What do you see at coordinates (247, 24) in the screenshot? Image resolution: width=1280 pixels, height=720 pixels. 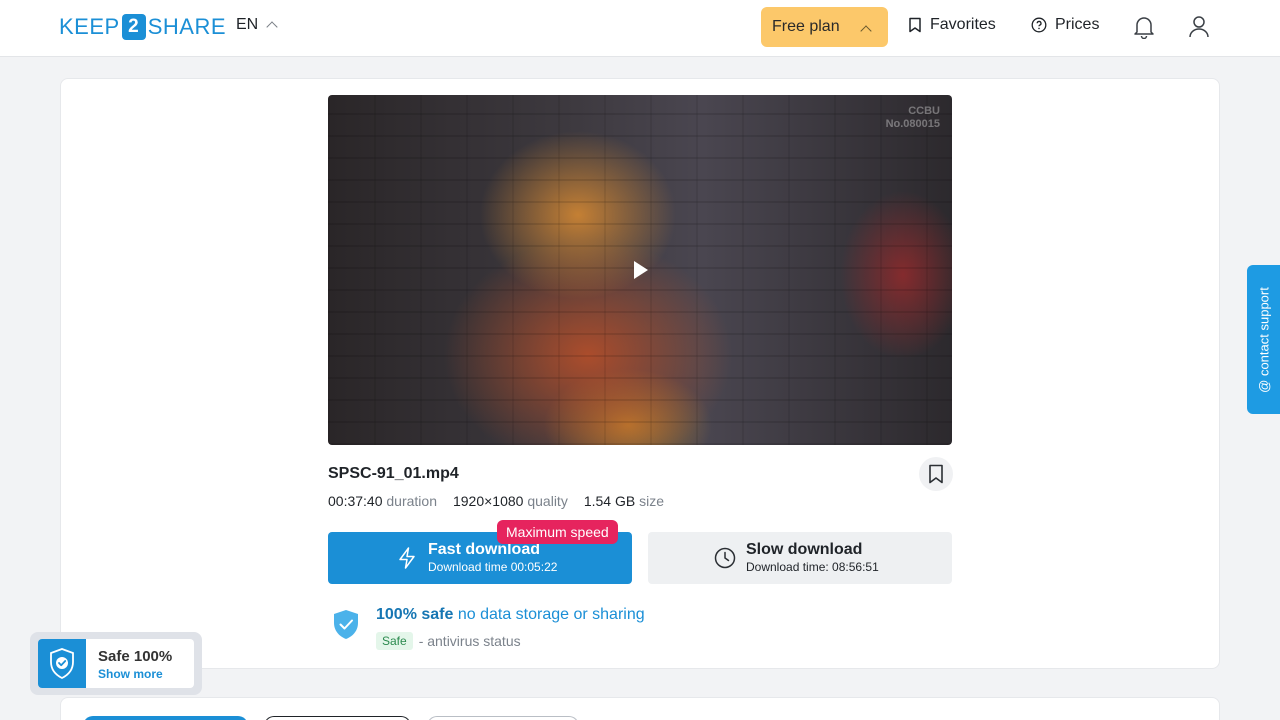 I see `language-label: EN` at bounding box center [247, 24].